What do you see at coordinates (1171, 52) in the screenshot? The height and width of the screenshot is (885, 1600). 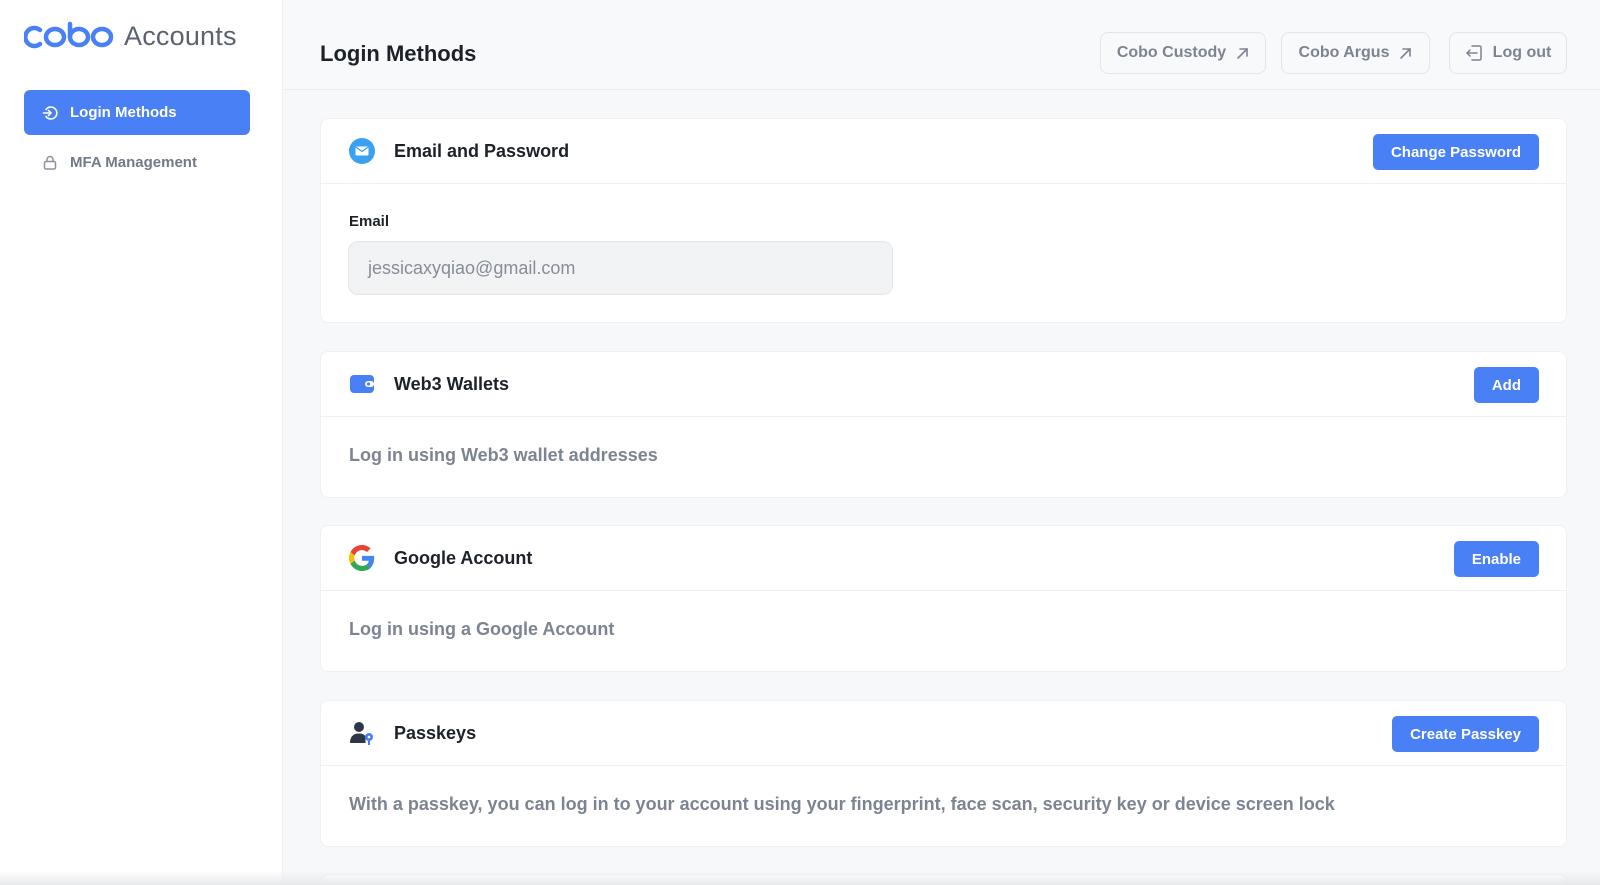 I see `link-label: Cobo Custody` at bounding box center [1171, 52].